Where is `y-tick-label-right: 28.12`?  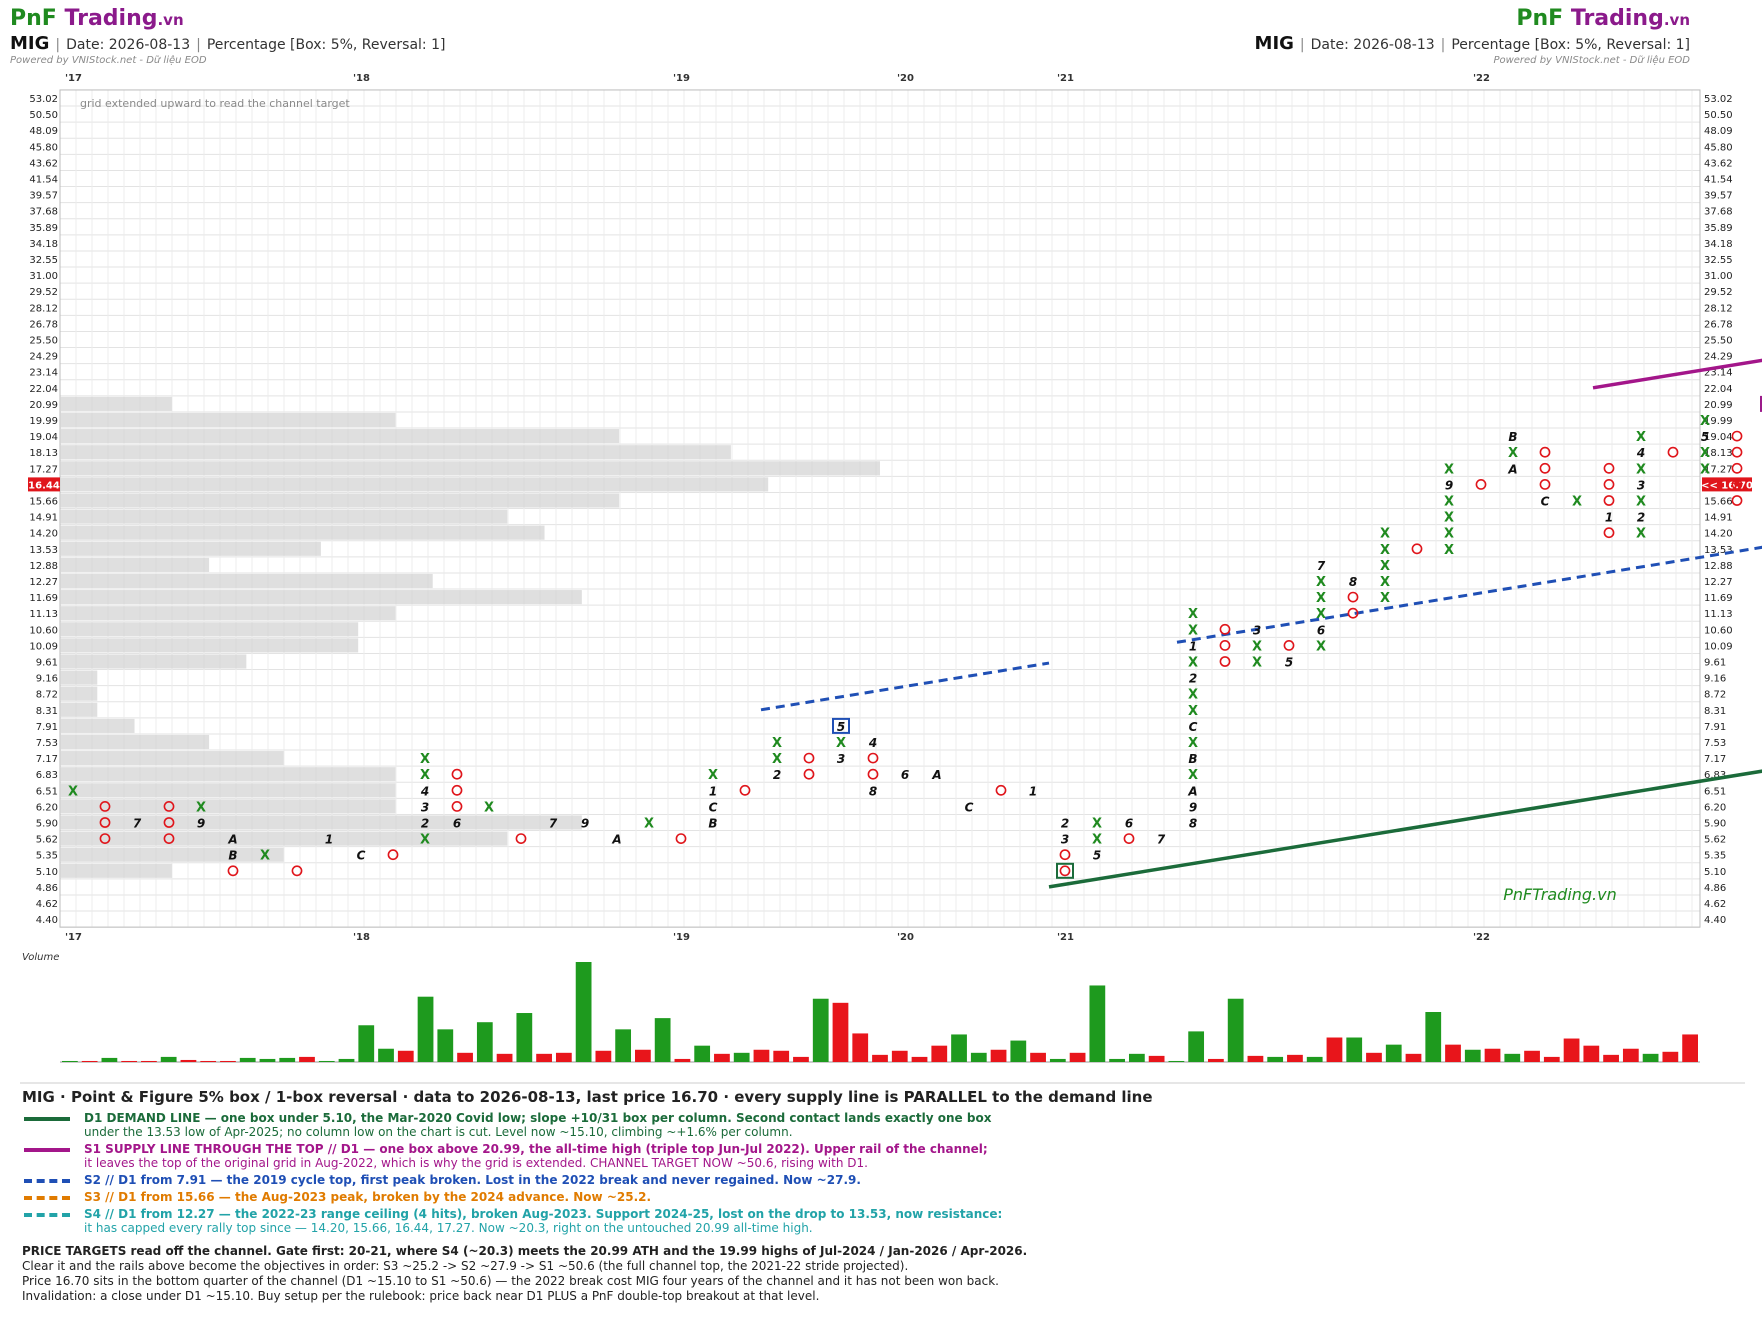
y-tick-label-right: 28.12 is located at coordinates (1718, 308).